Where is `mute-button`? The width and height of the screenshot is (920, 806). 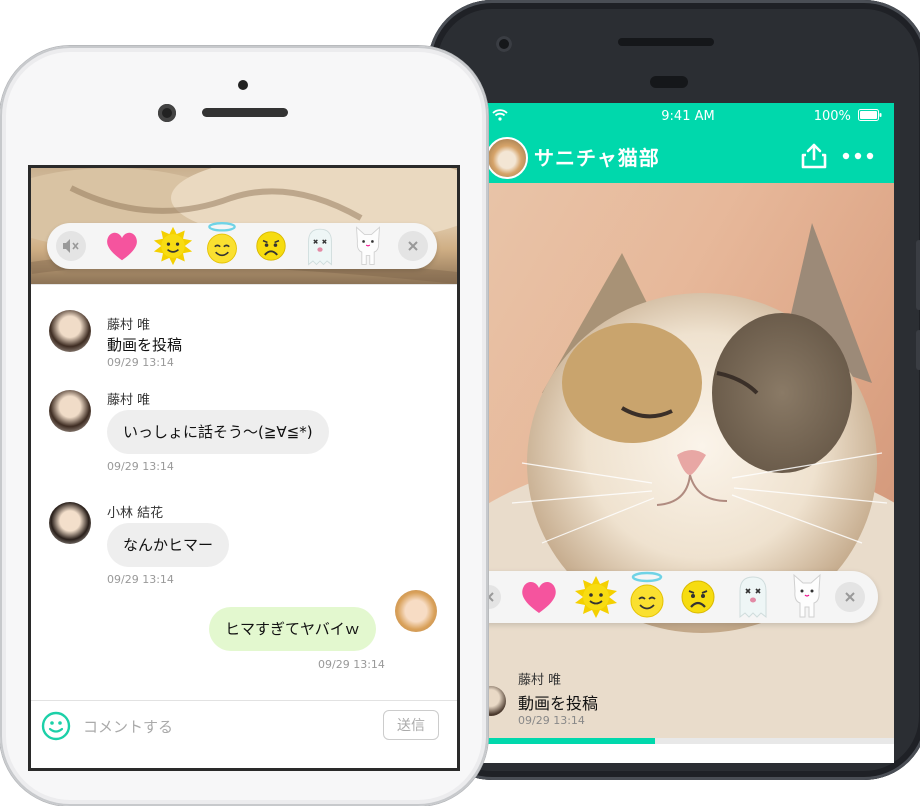
mute-button is located at coordinates (71, 248).